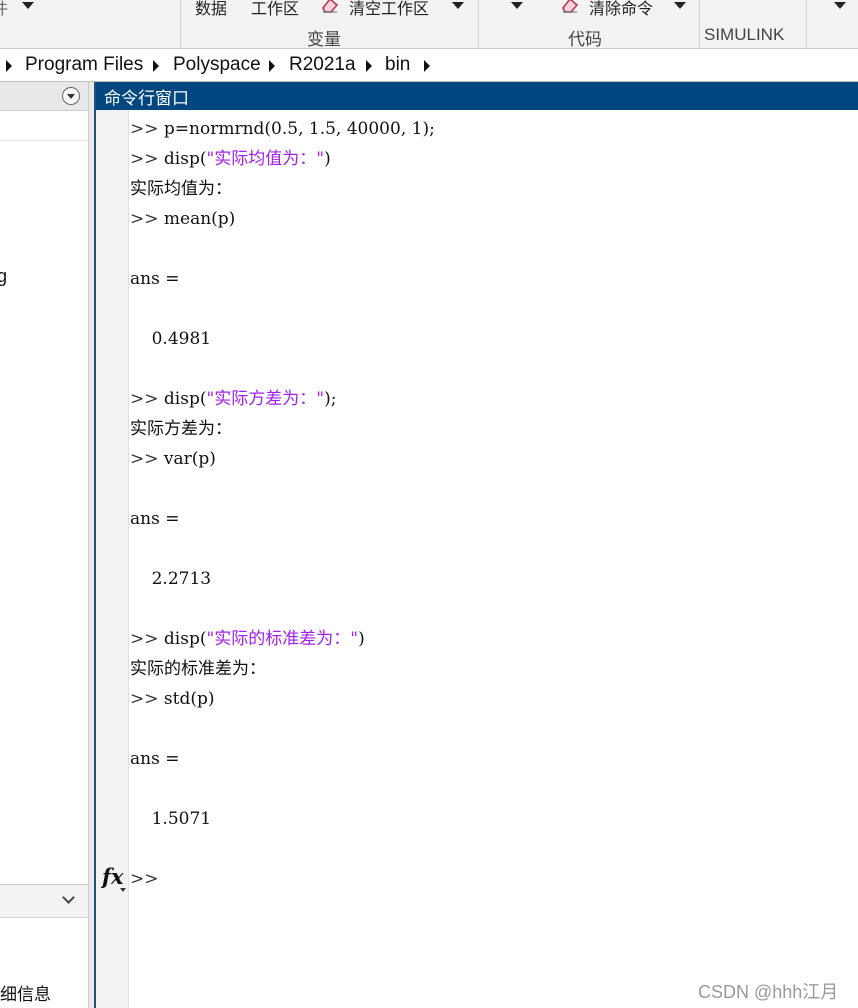 This screenshot has width=858, height=1008. What do you see at coordinates (189, 699) in the screenshot?
I see `line-text: std(p)` at bounding box center [189, 699].